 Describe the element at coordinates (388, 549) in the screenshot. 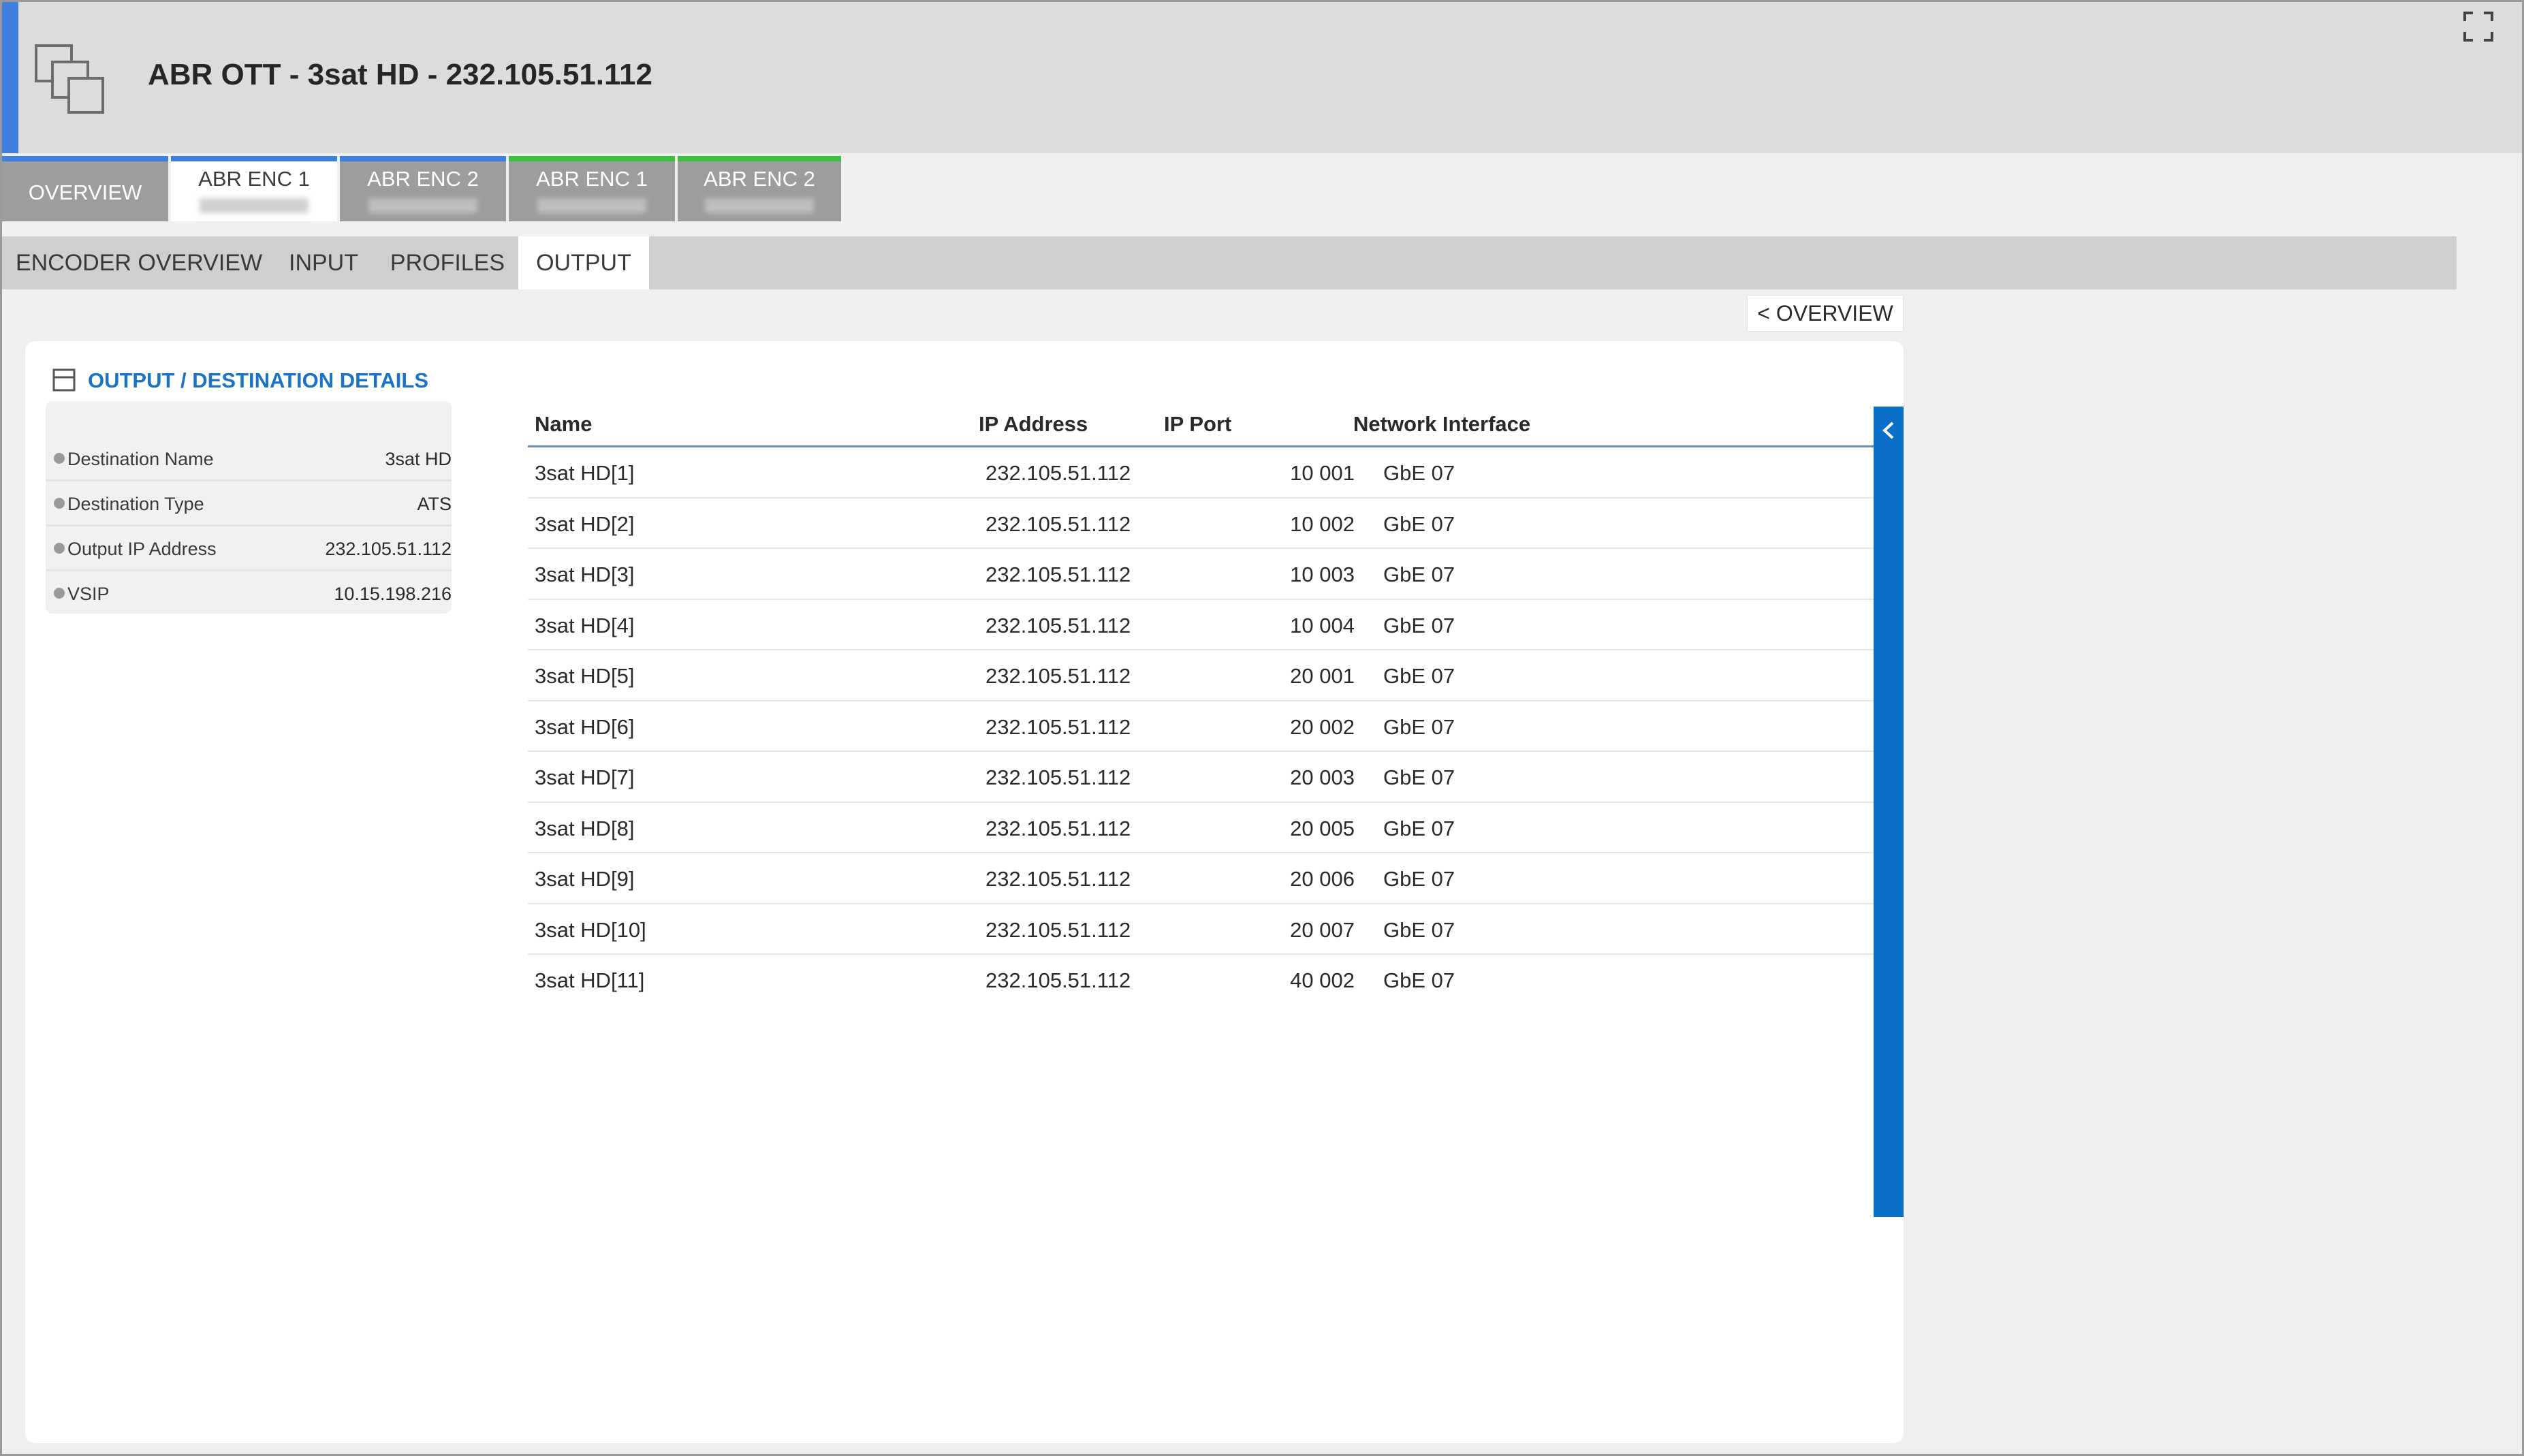

I see `property-value: 232.105.51.112` at that location.